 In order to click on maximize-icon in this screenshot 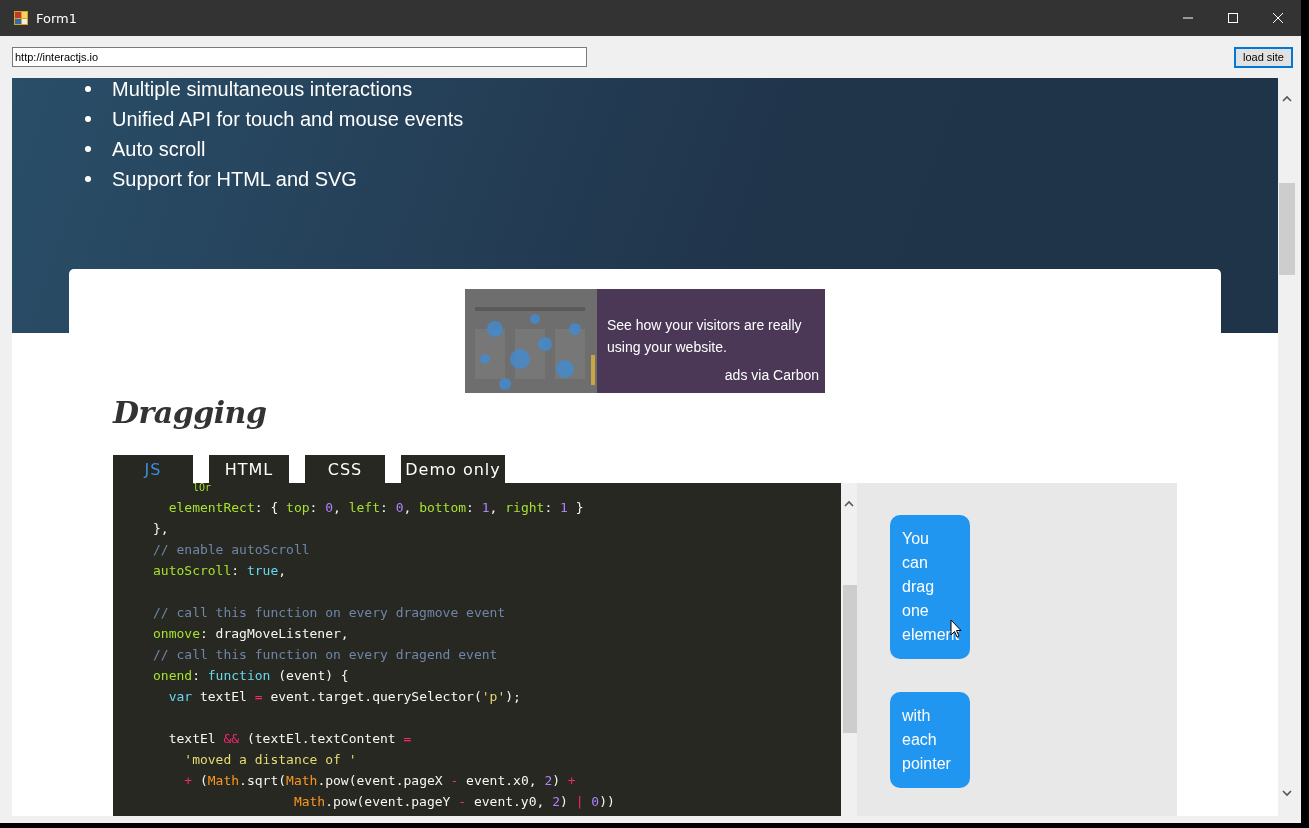, I will do `click(1233, 18)`.